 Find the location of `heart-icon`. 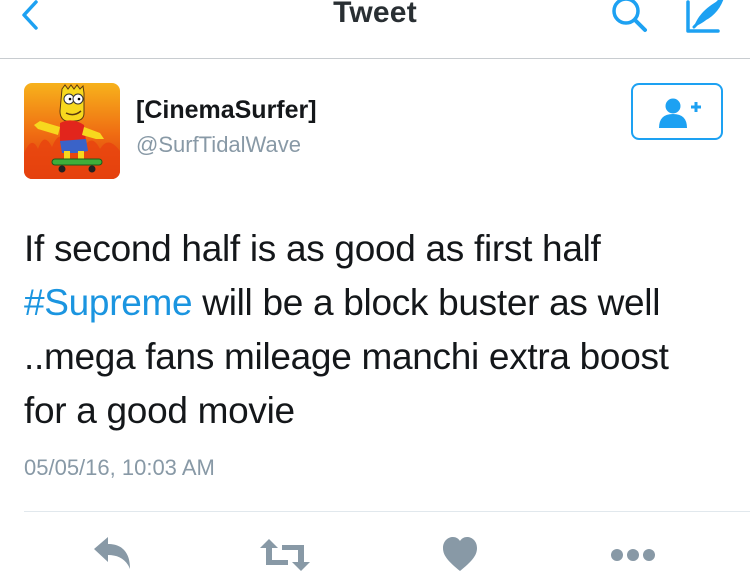

heart-icon is located at coordinates (460, 555).